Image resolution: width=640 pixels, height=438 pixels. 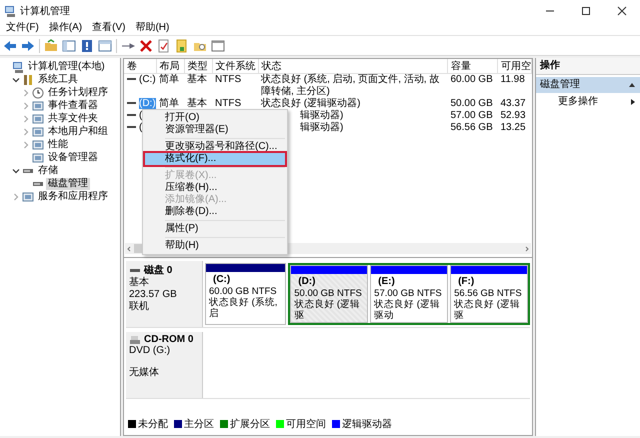 I want to click on group-label: 磁盘管理, so click(x=560, y=85).